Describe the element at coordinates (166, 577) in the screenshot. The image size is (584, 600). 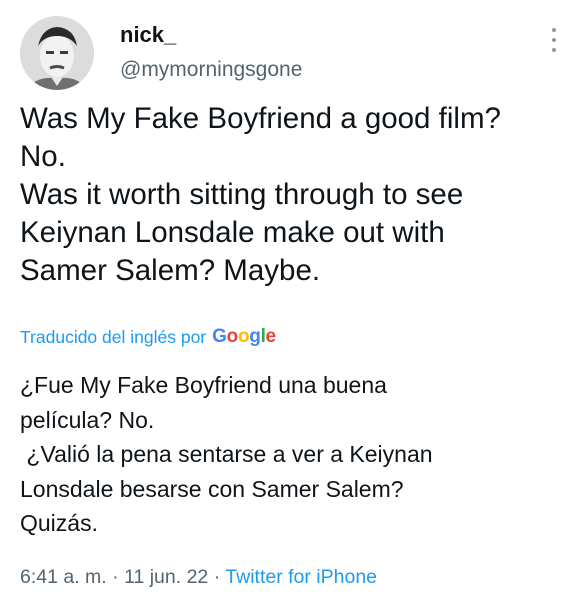
I see `tweet-date: 11 jun. 22` at that location.